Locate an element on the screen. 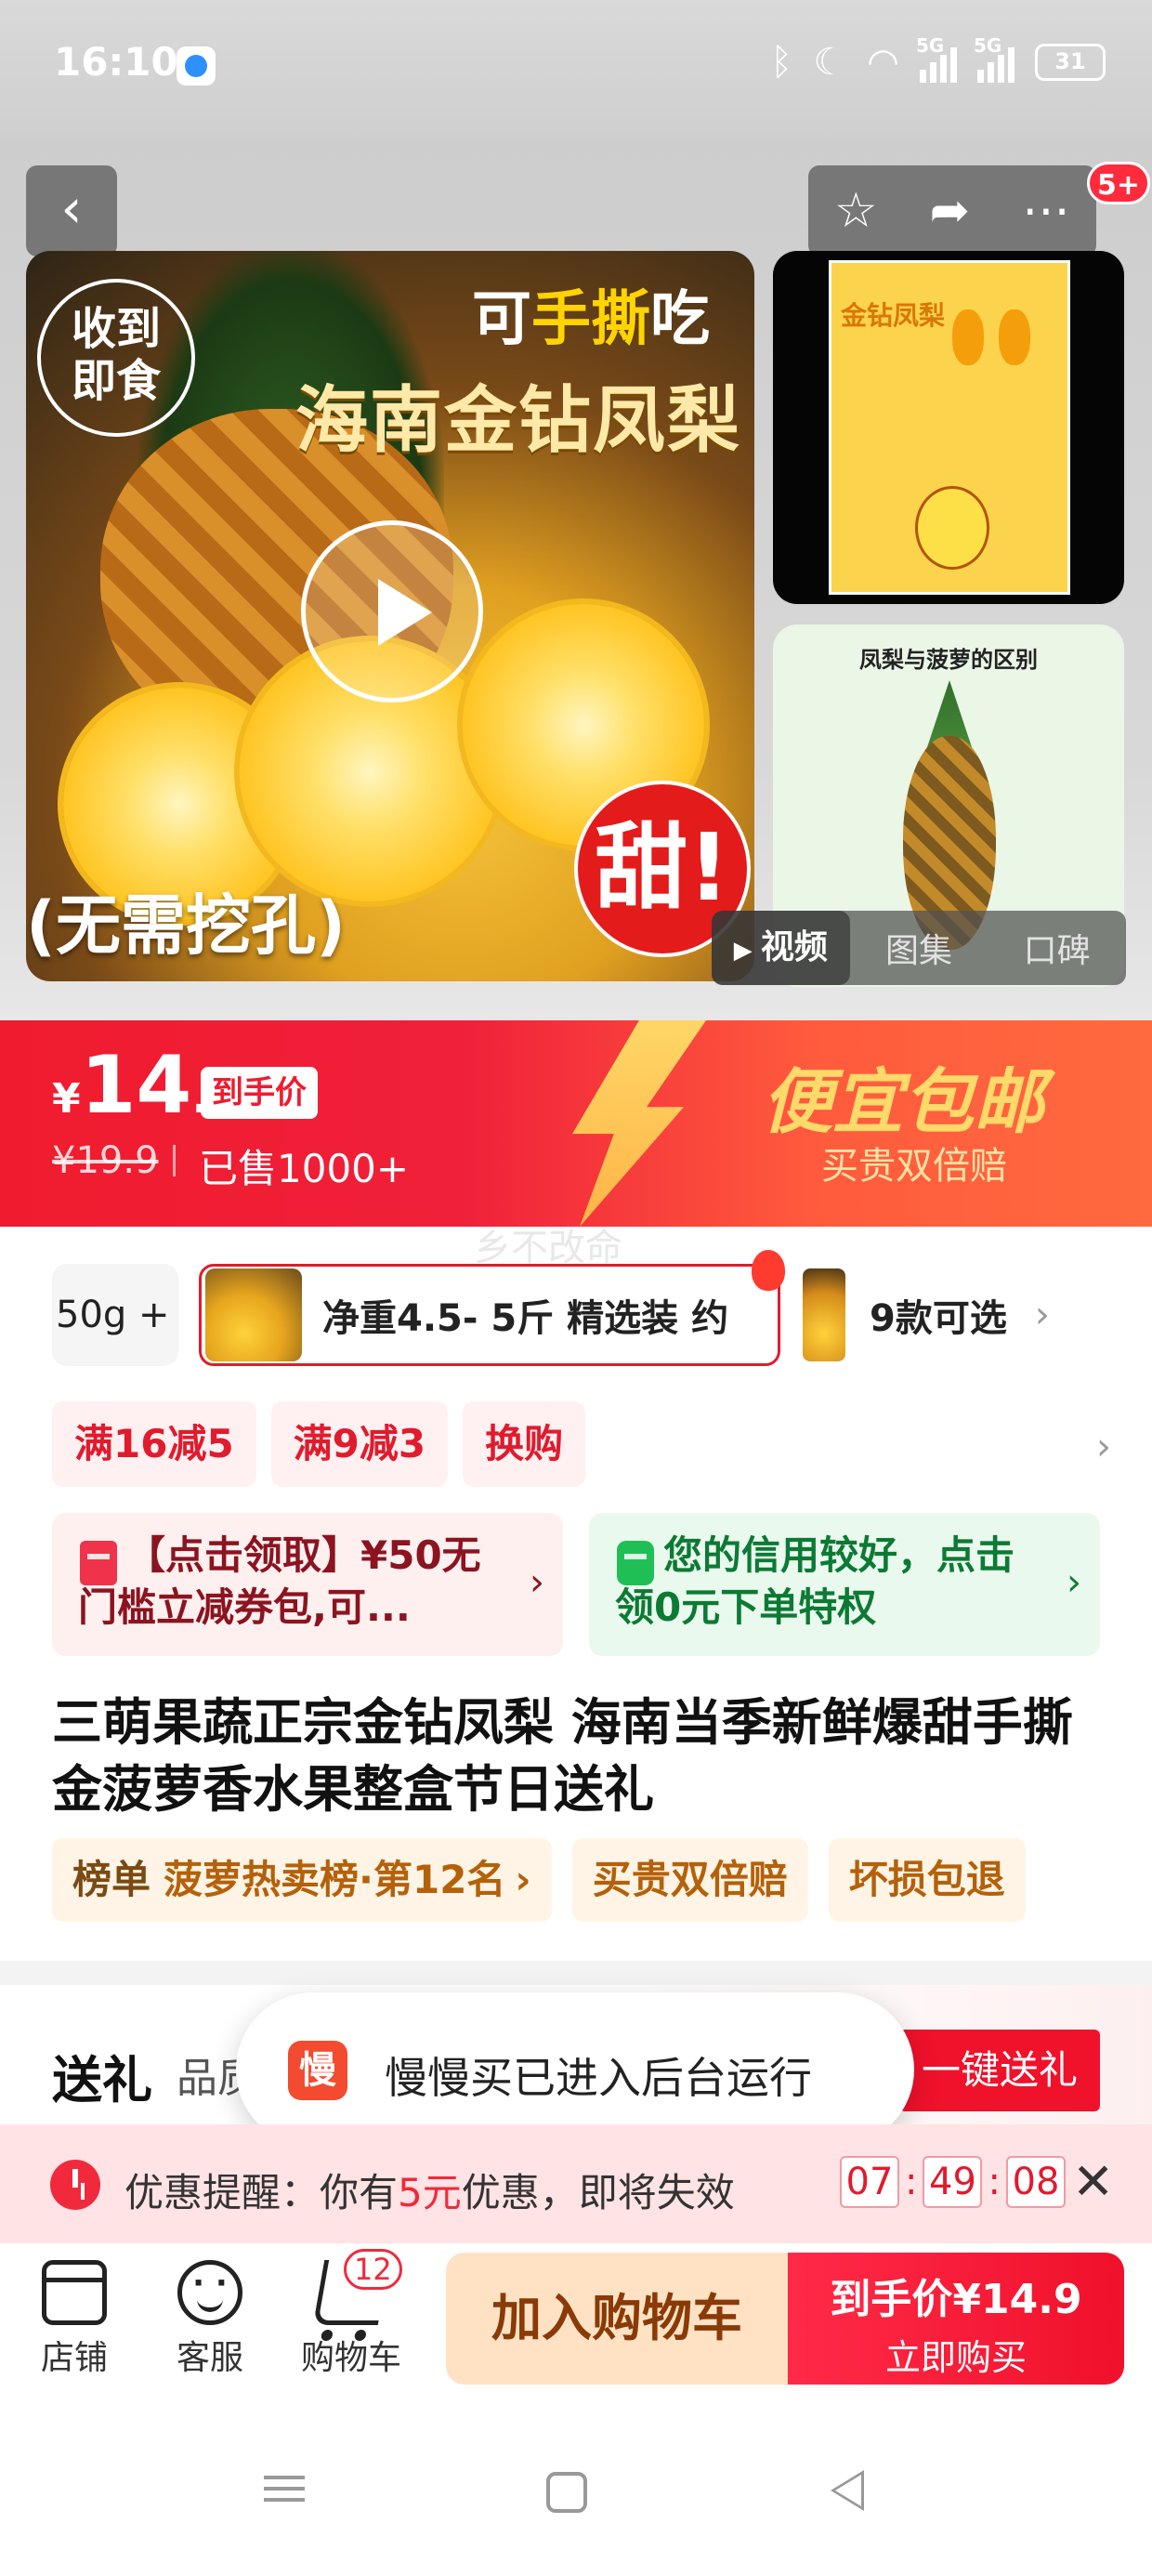 The image size is (1152, 2576). gallery-tabs: 视频 图集 口碑 is located at coordinates (919, 948).